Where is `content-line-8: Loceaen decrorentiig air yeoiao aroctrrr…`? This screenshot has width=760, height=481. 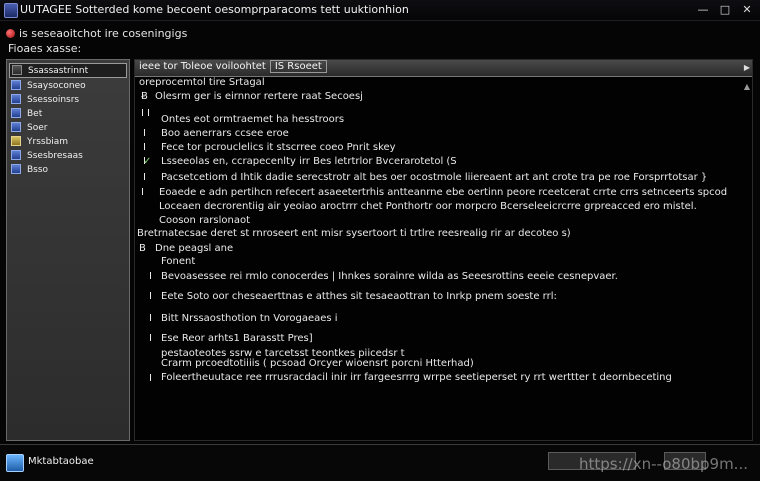 content-line-8: Loceaen decrorentiig air yeoiao aroctrrr… is located at coordinates (428, 206).